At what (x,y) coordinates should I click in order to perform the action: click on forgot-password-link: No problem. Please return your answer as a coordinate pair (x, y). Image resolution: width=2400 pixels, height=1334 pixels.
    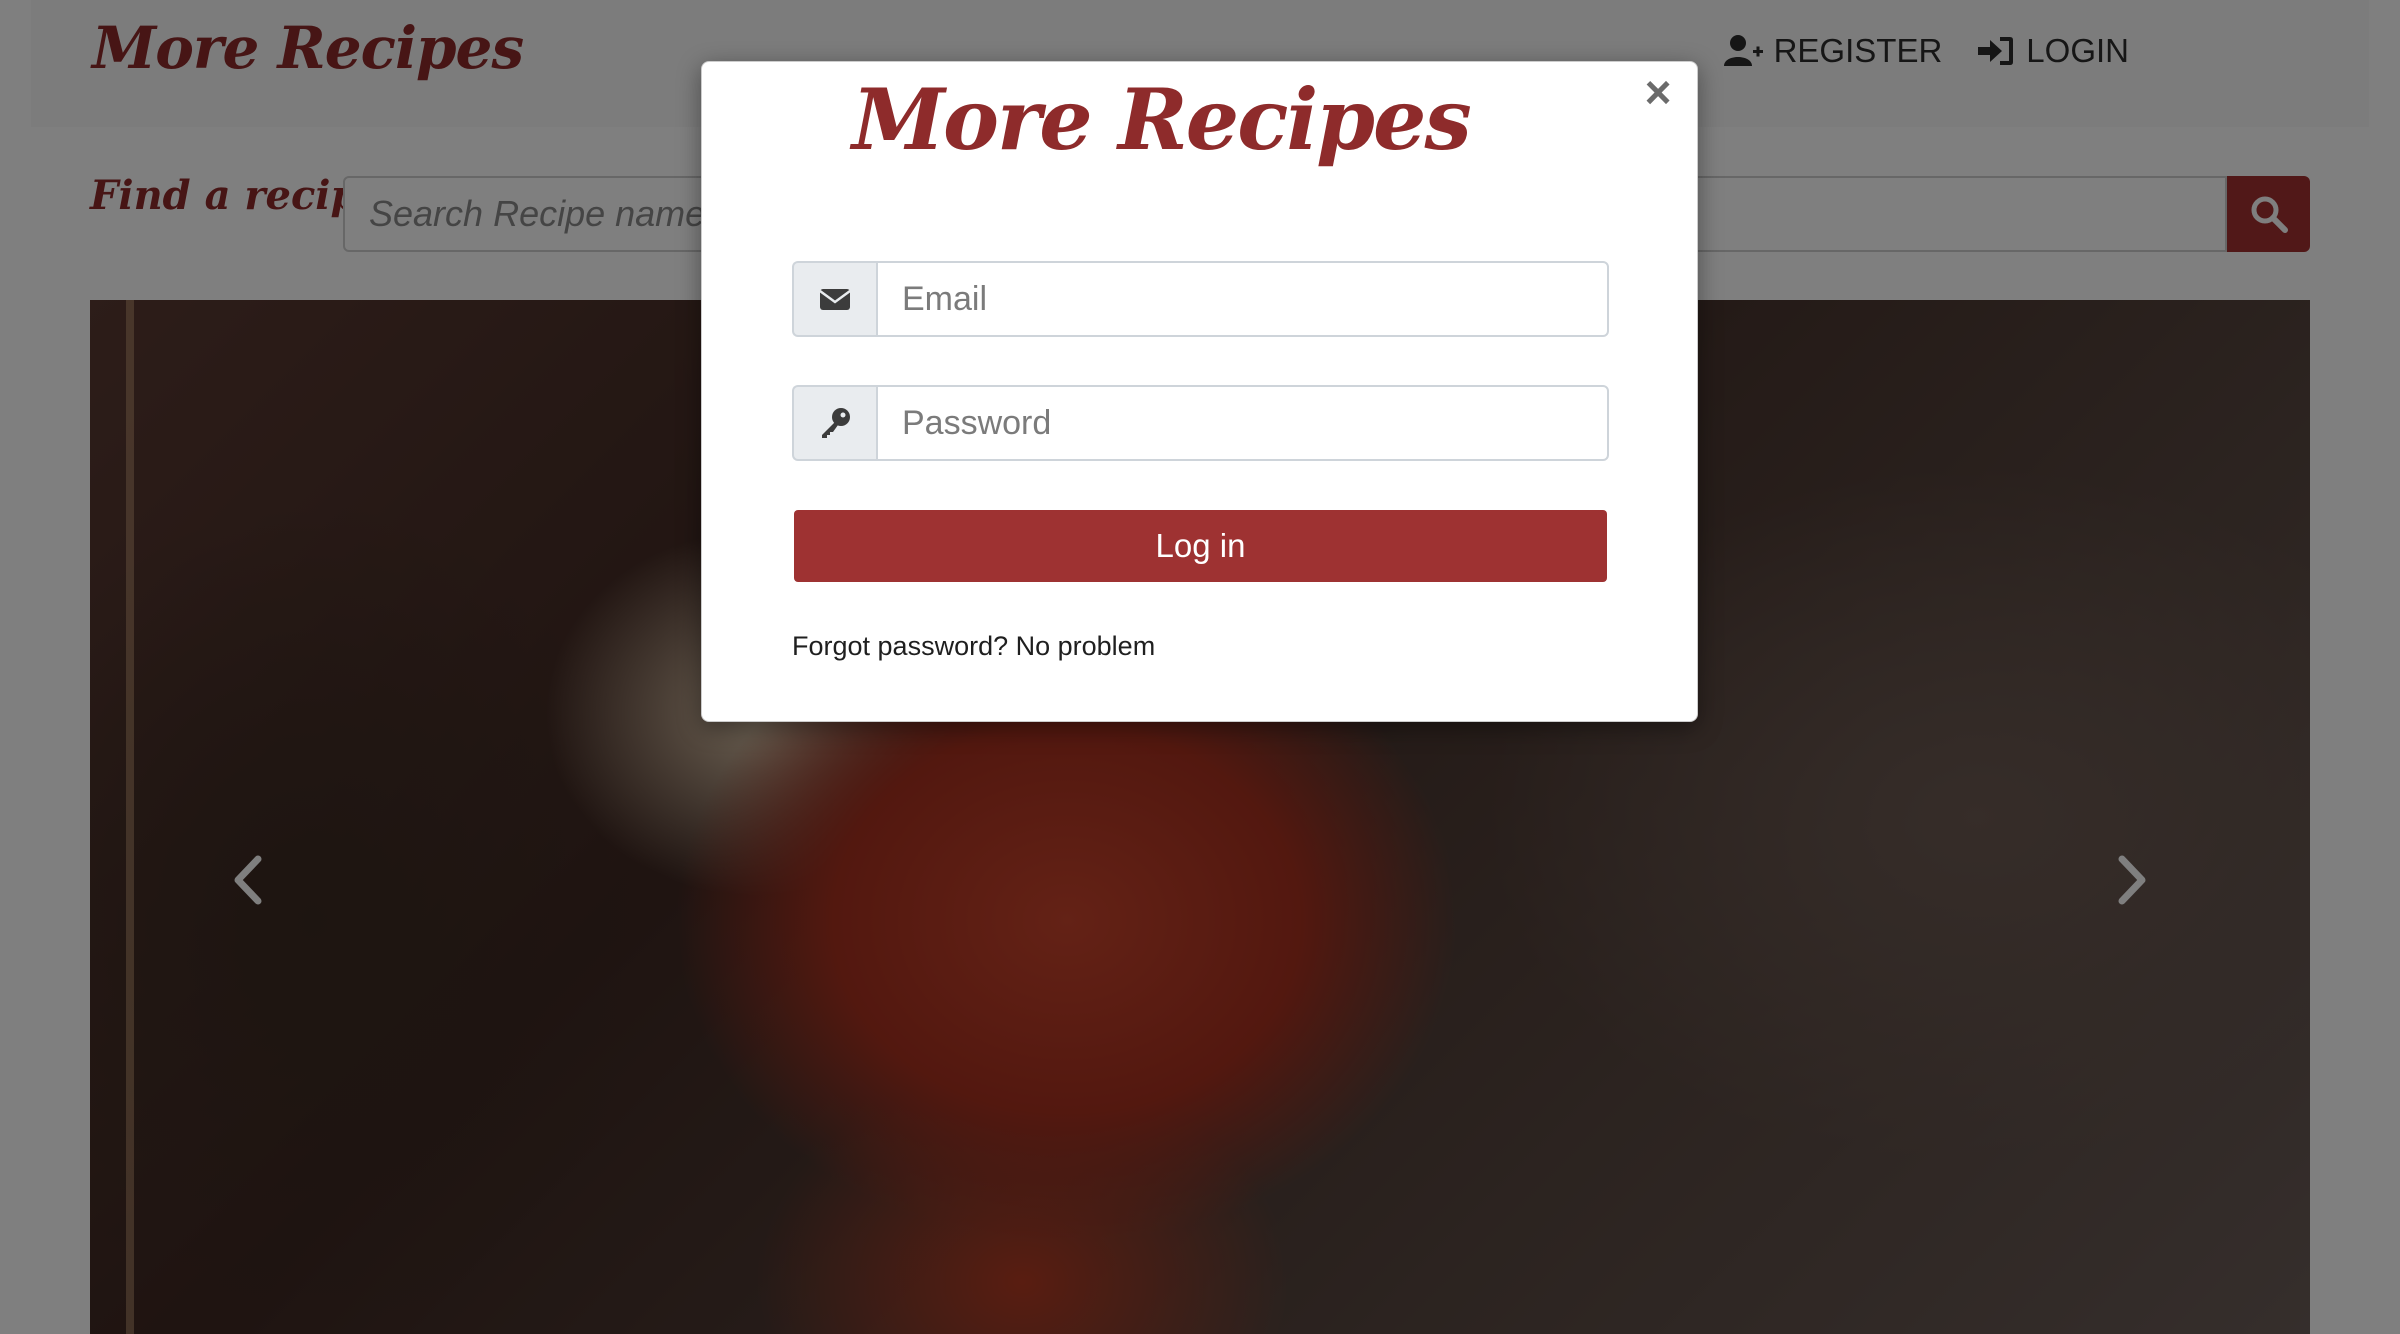
    Looking at the image, I should click on (1086, 646).